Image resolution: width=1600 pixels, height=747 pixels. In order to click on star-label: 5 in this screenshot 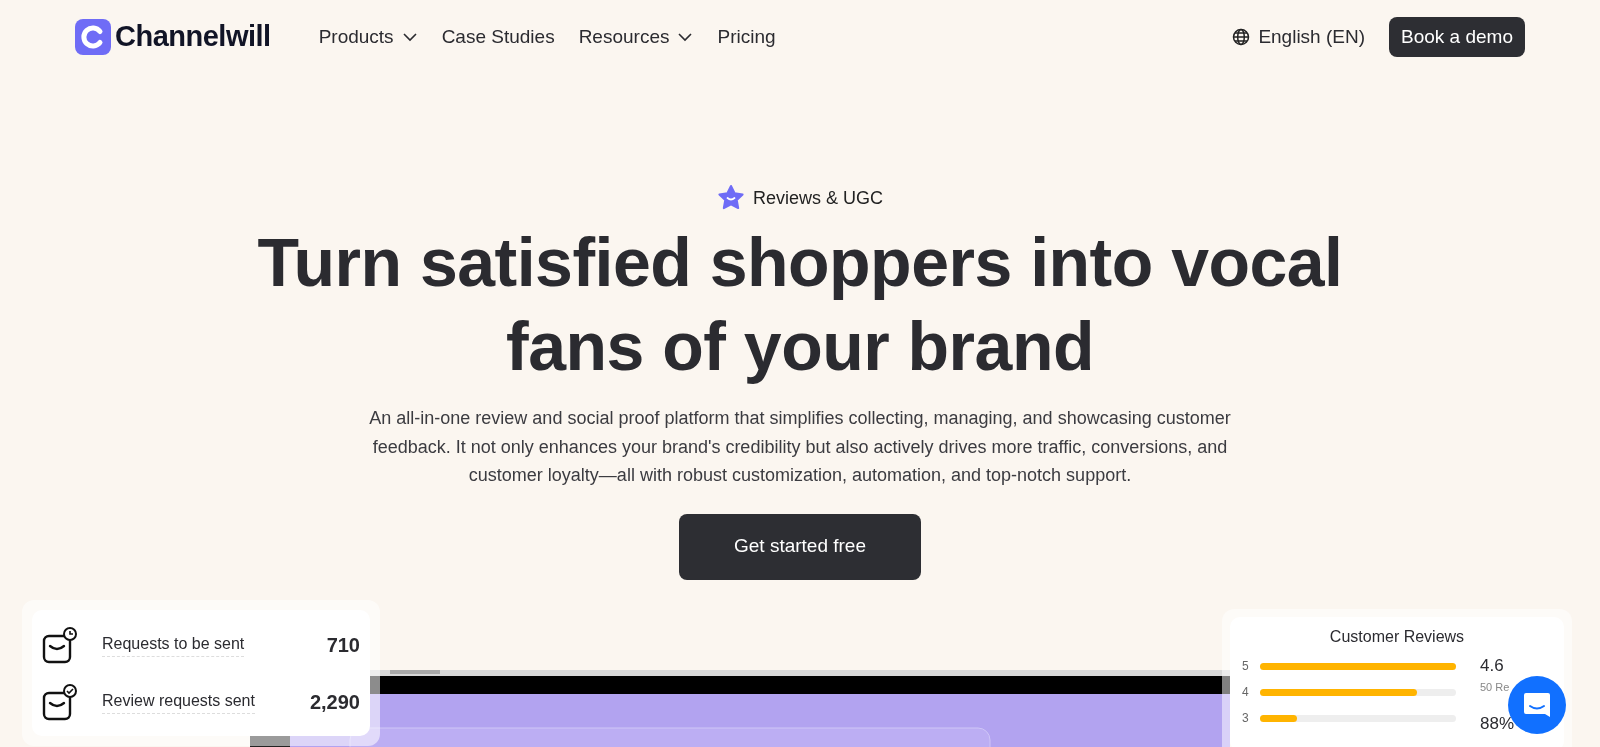, I will do `click(1246, 666)`.